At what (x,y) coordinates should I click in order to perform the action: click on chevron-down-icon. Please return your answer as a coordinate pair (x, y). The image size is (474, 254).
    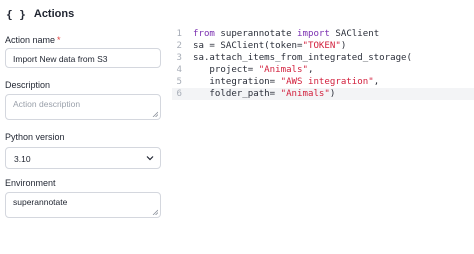
    Looking at the image, I should click on (150, 158).